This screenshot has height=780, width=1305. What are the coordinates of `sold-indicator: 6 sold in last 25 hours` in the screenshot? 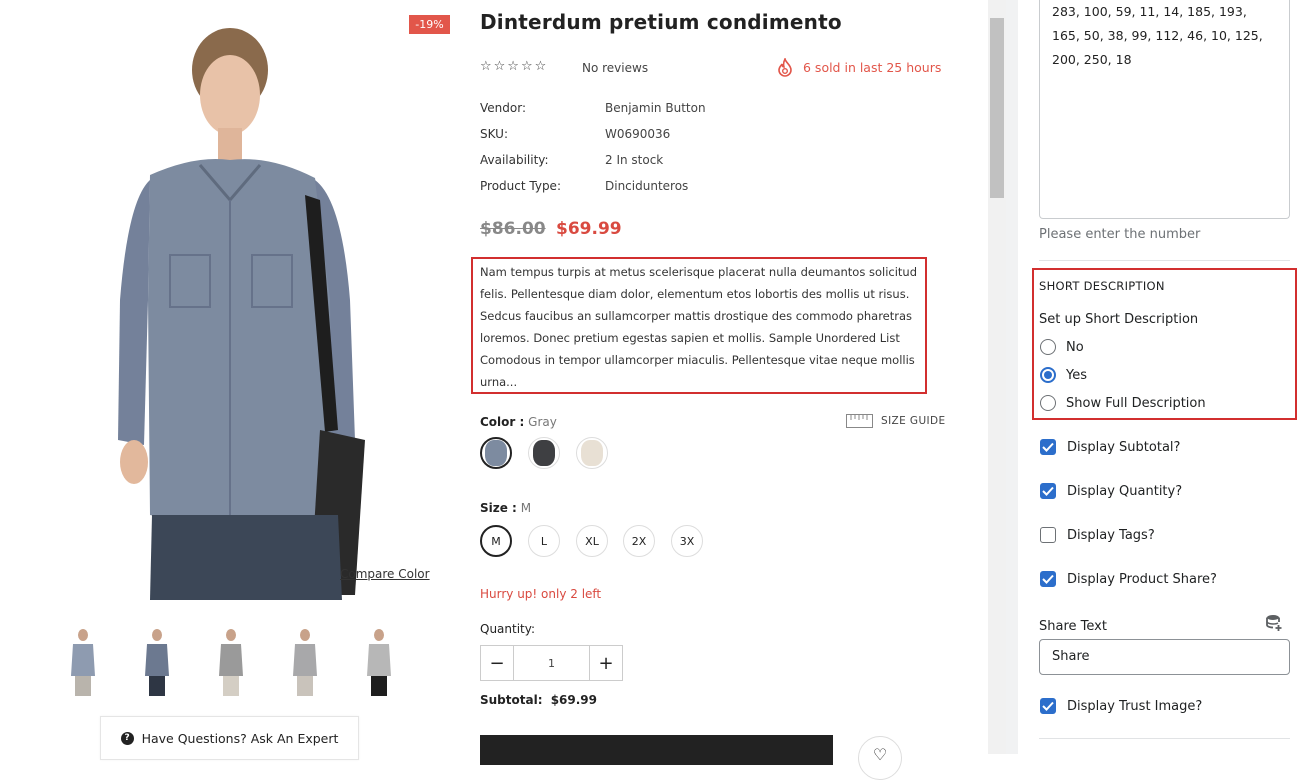 It's located at (859, 67).